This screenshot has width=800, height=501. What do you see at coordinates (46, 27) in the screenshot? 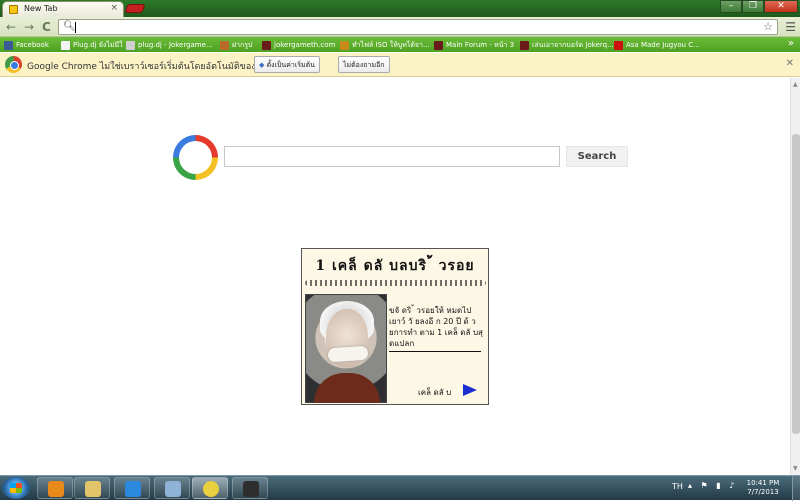
I see `reload-button: C` at bounding box center [46, 27].